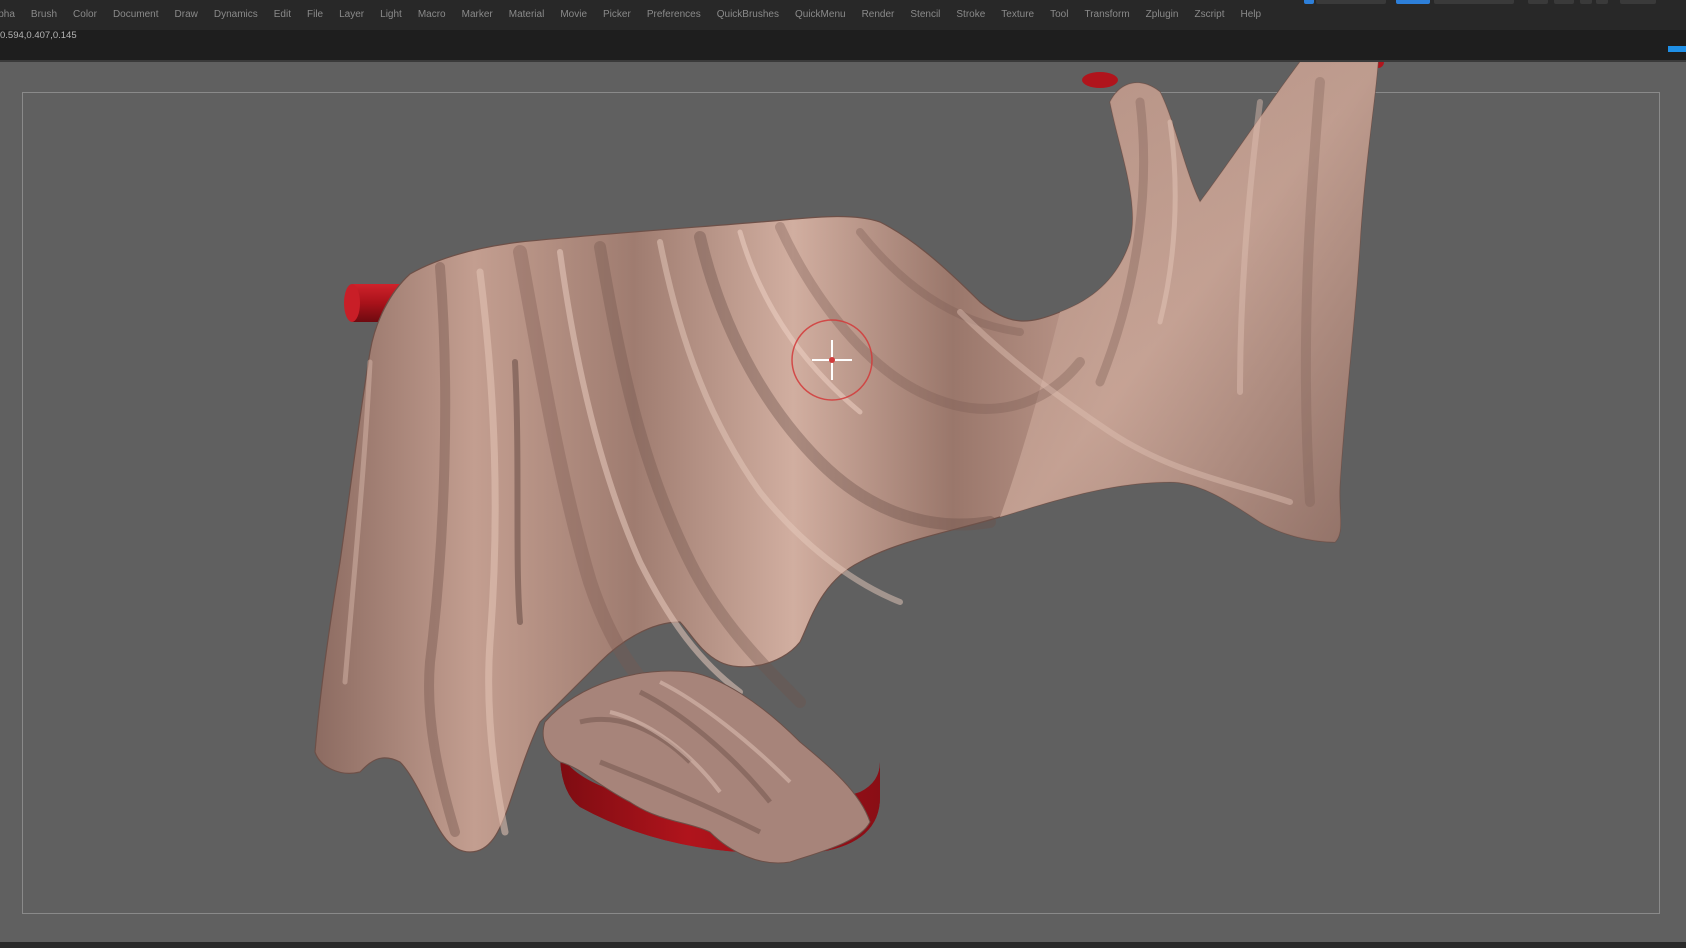 The image size is (1686, 948). I want to click on menu-alpha: lpha, so click(11, 15).